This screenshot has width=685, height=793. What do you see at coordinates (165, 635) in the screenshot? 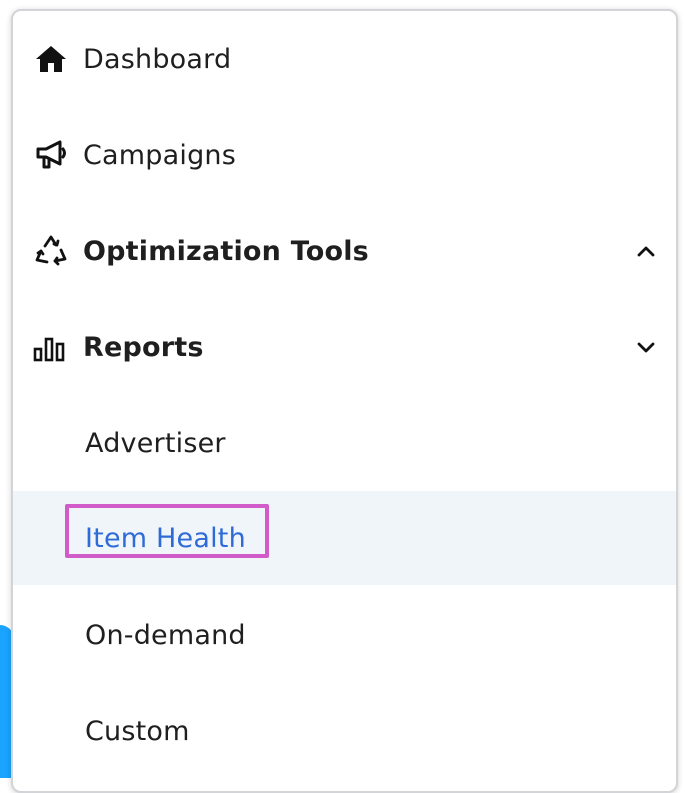
I see `sub-item-label: On-demand` at bounding box center [165, 635].